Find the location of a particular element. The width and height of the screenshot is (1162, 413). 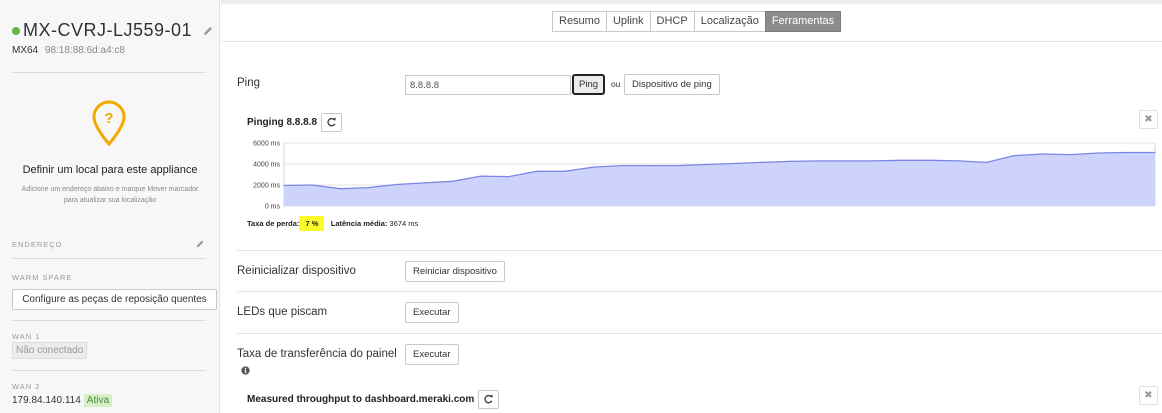

wan2-line: 179.84.140.114 Ativa is located at coordinates (62, 400).